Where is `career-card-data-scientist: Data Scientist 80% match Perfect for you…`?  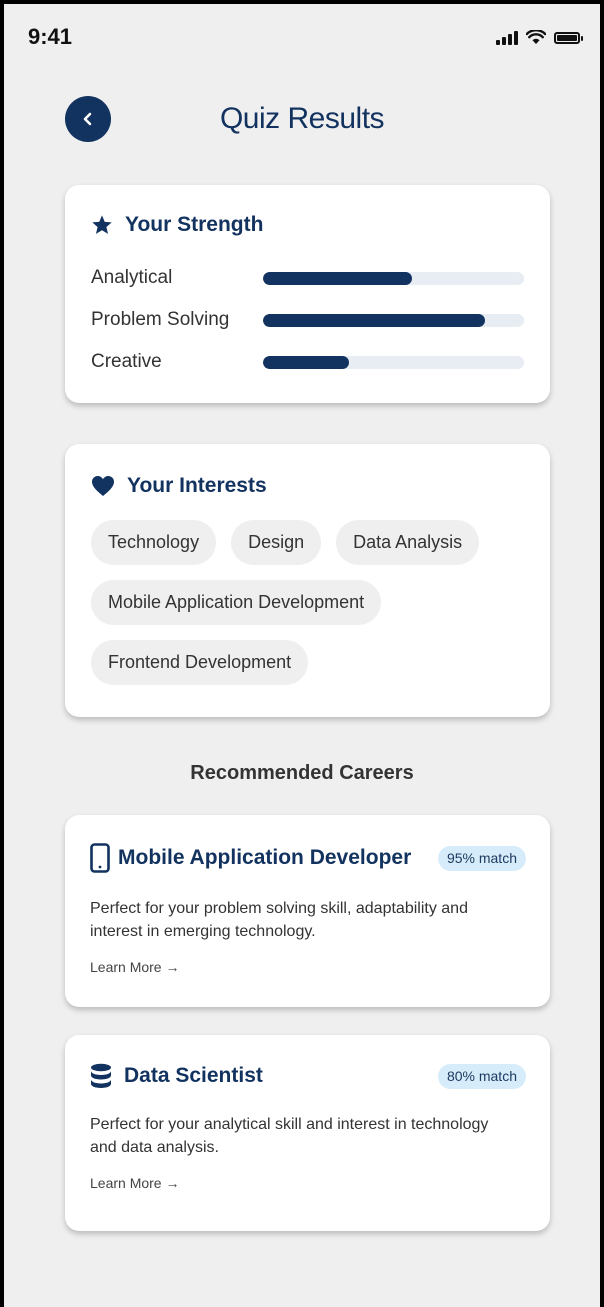
career-card-data-scientist: Data Scientist 80% match Perfect for you… is located at coordinates (307, 1133).